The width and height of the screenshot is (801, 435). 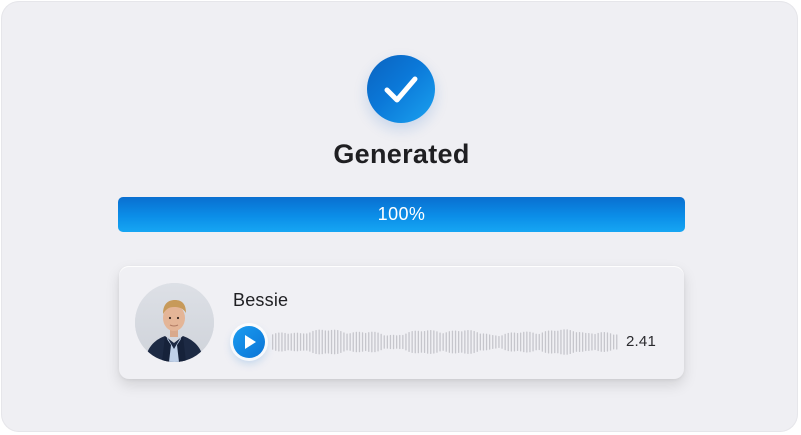 I want to click on progress-label: 100%, so click(x=401, y=214).